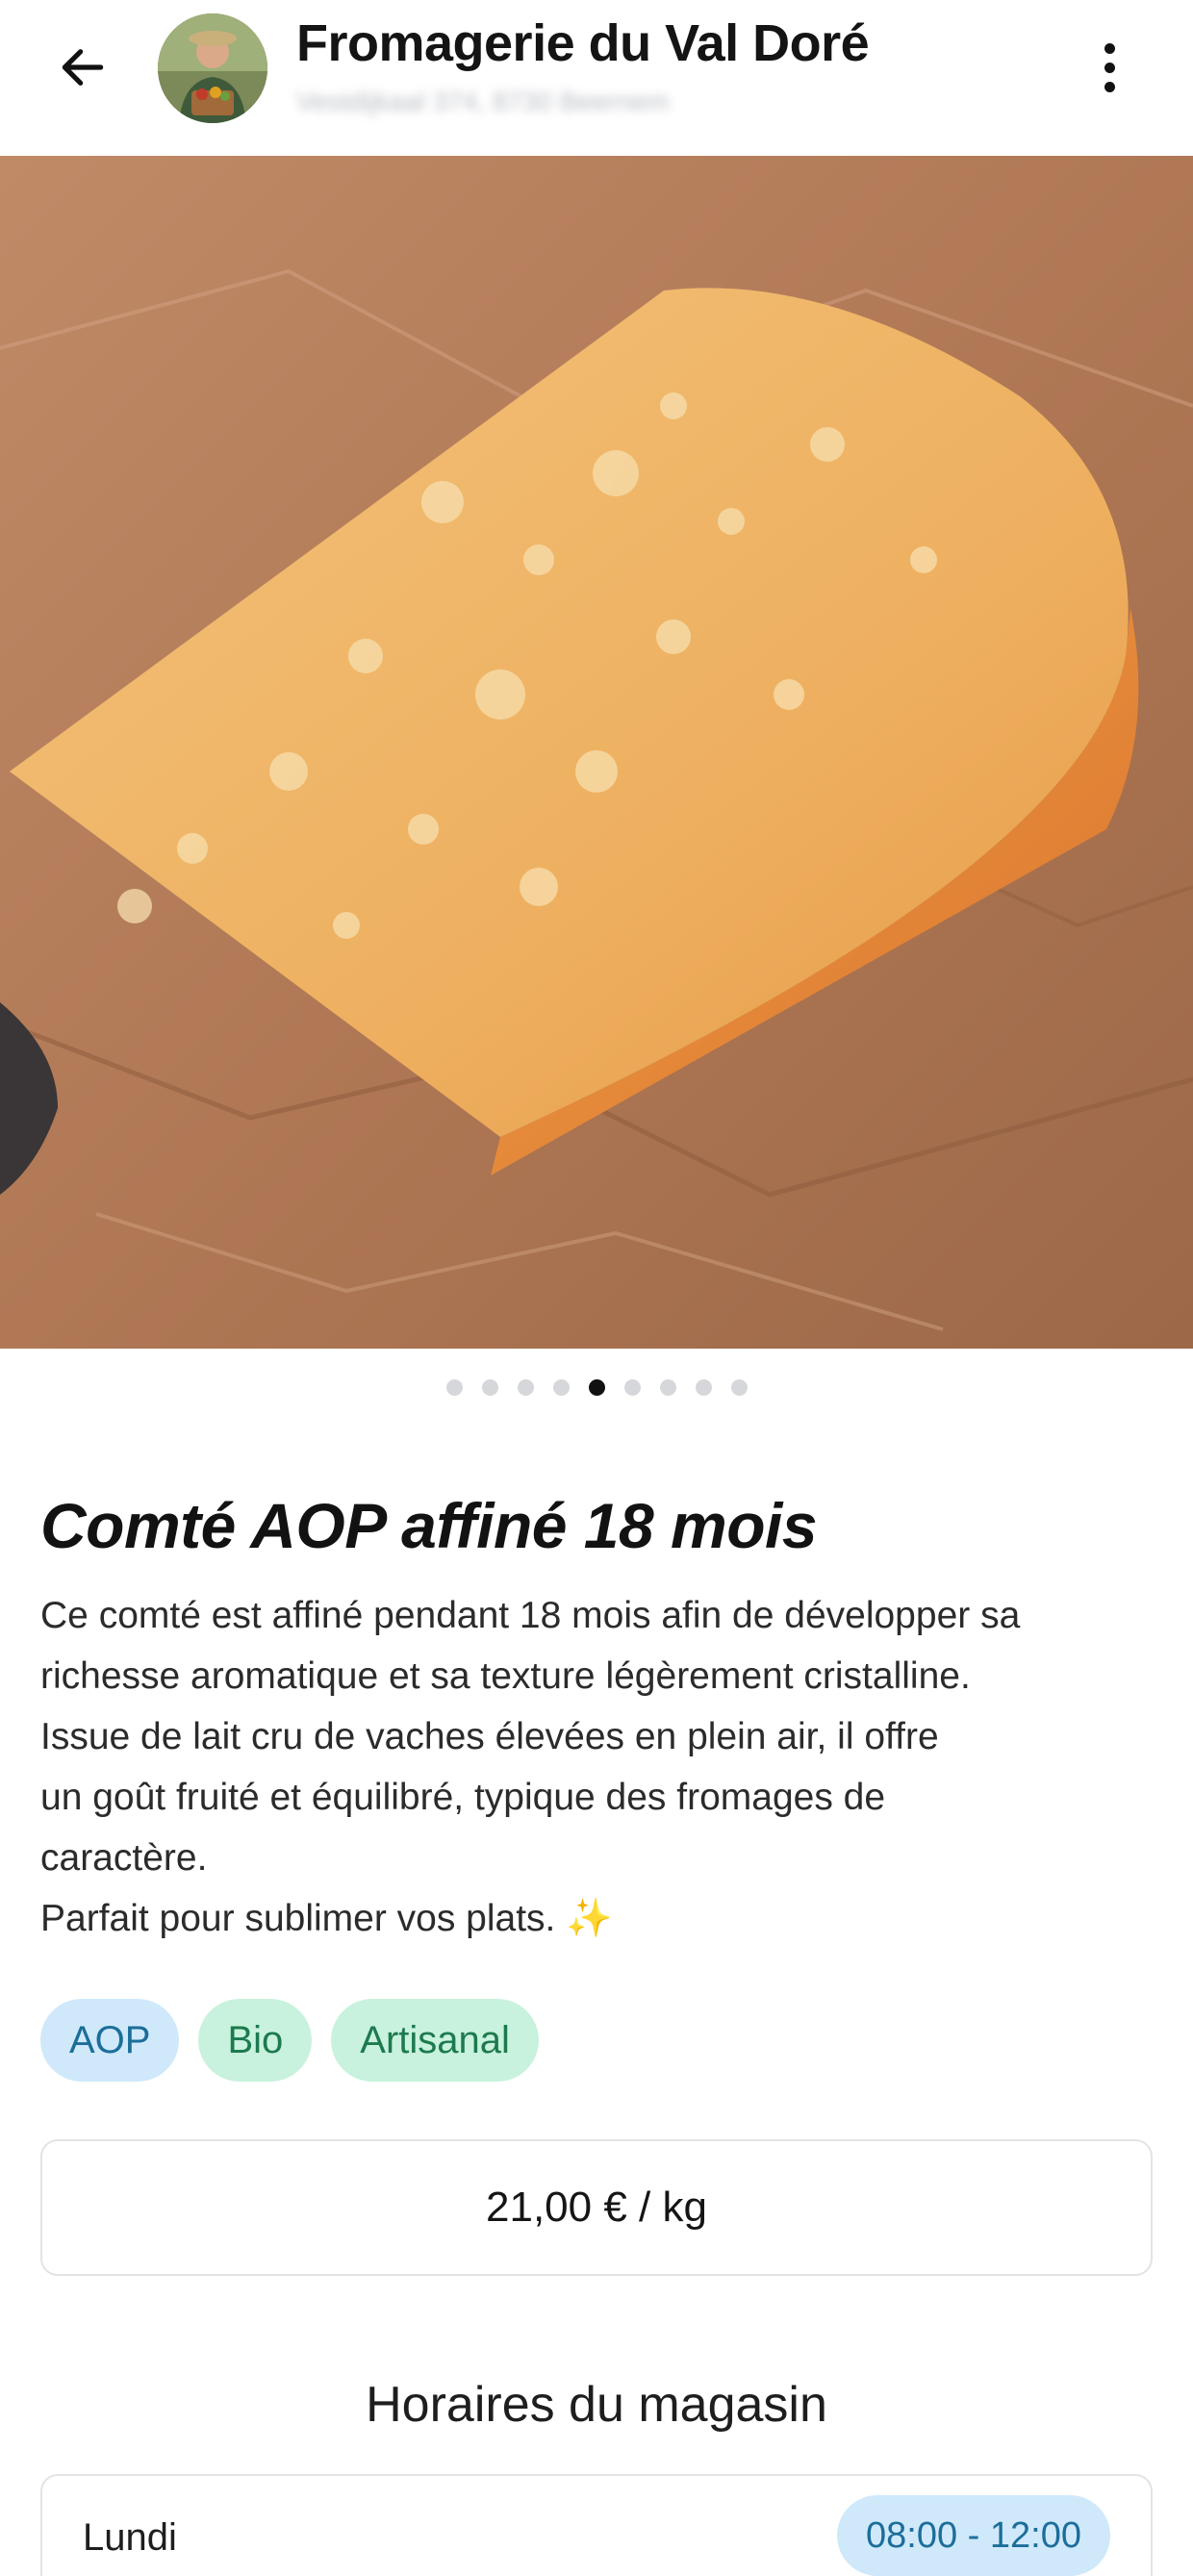  Describe the element at coordinates (1109, 48) in the screenshot. I see `more-vertical-icon` at that location.